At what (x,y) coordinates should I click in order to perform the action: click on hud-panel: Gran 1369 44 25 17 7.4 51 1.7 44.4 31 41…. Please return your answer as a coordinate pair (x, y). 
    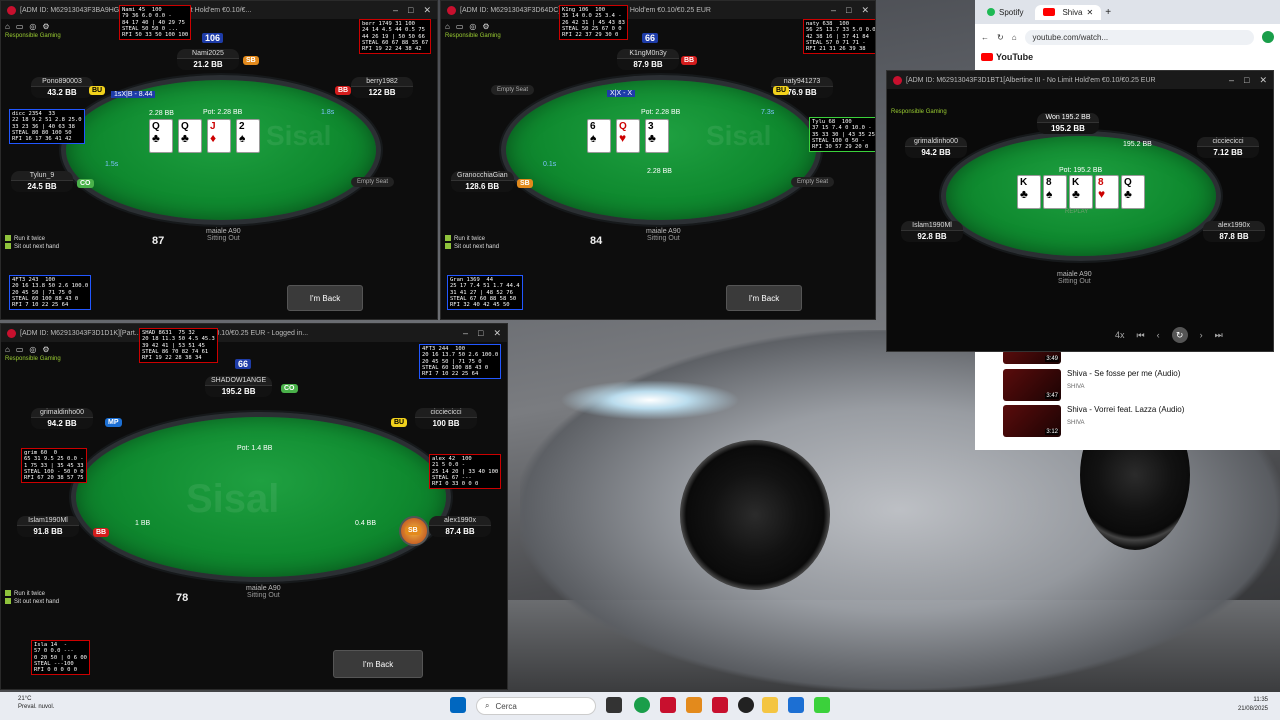
    Looking at the image, I should click on (485, 293).